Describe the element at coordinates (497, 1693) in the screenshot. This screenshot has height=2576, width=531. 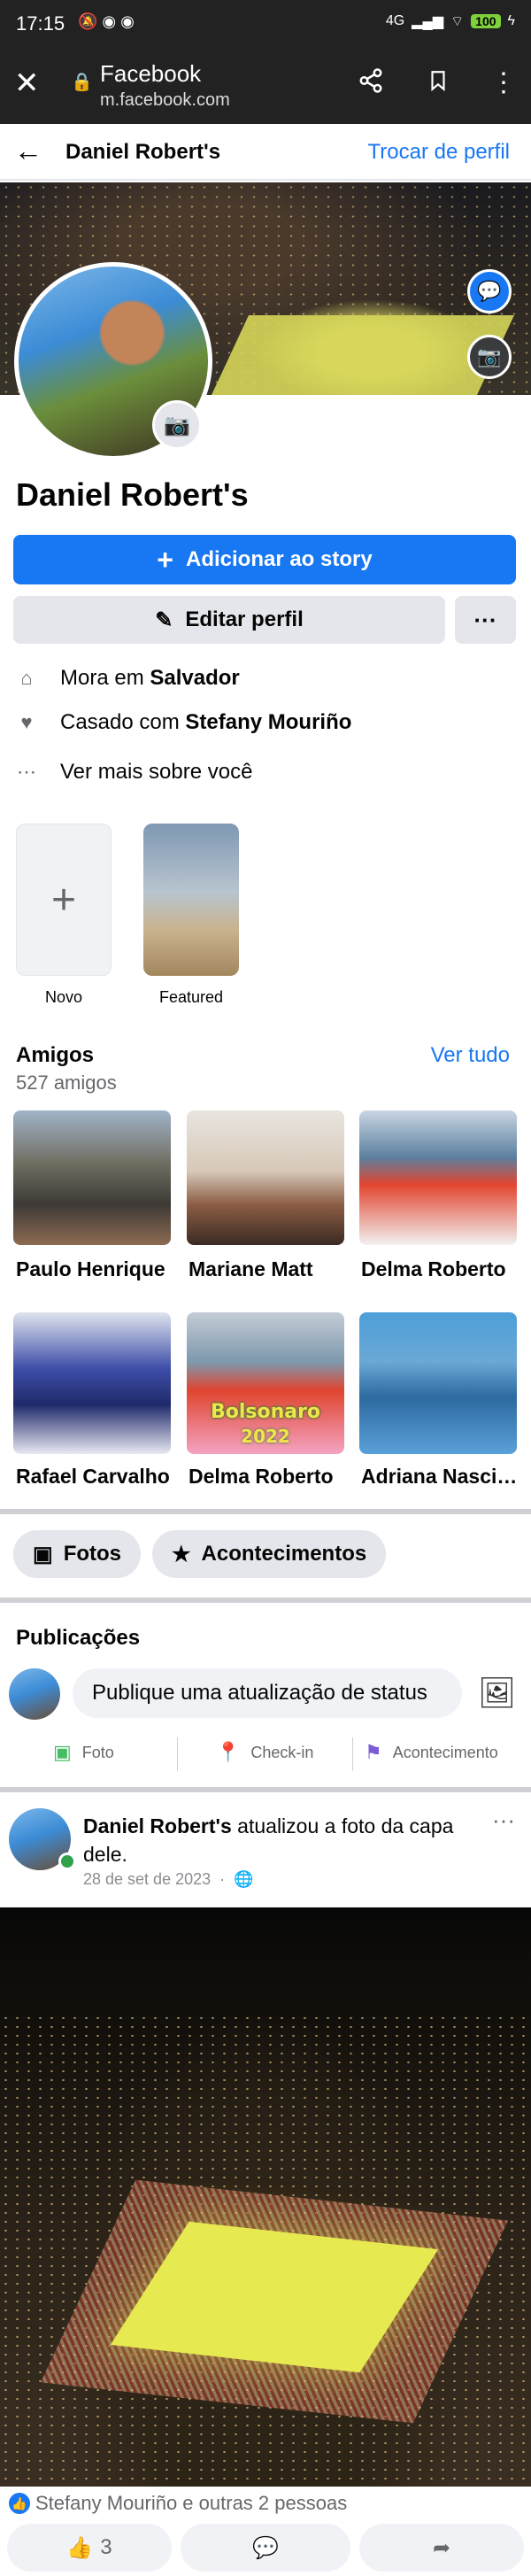
I see `gallery-icon: 🖼` at that location.